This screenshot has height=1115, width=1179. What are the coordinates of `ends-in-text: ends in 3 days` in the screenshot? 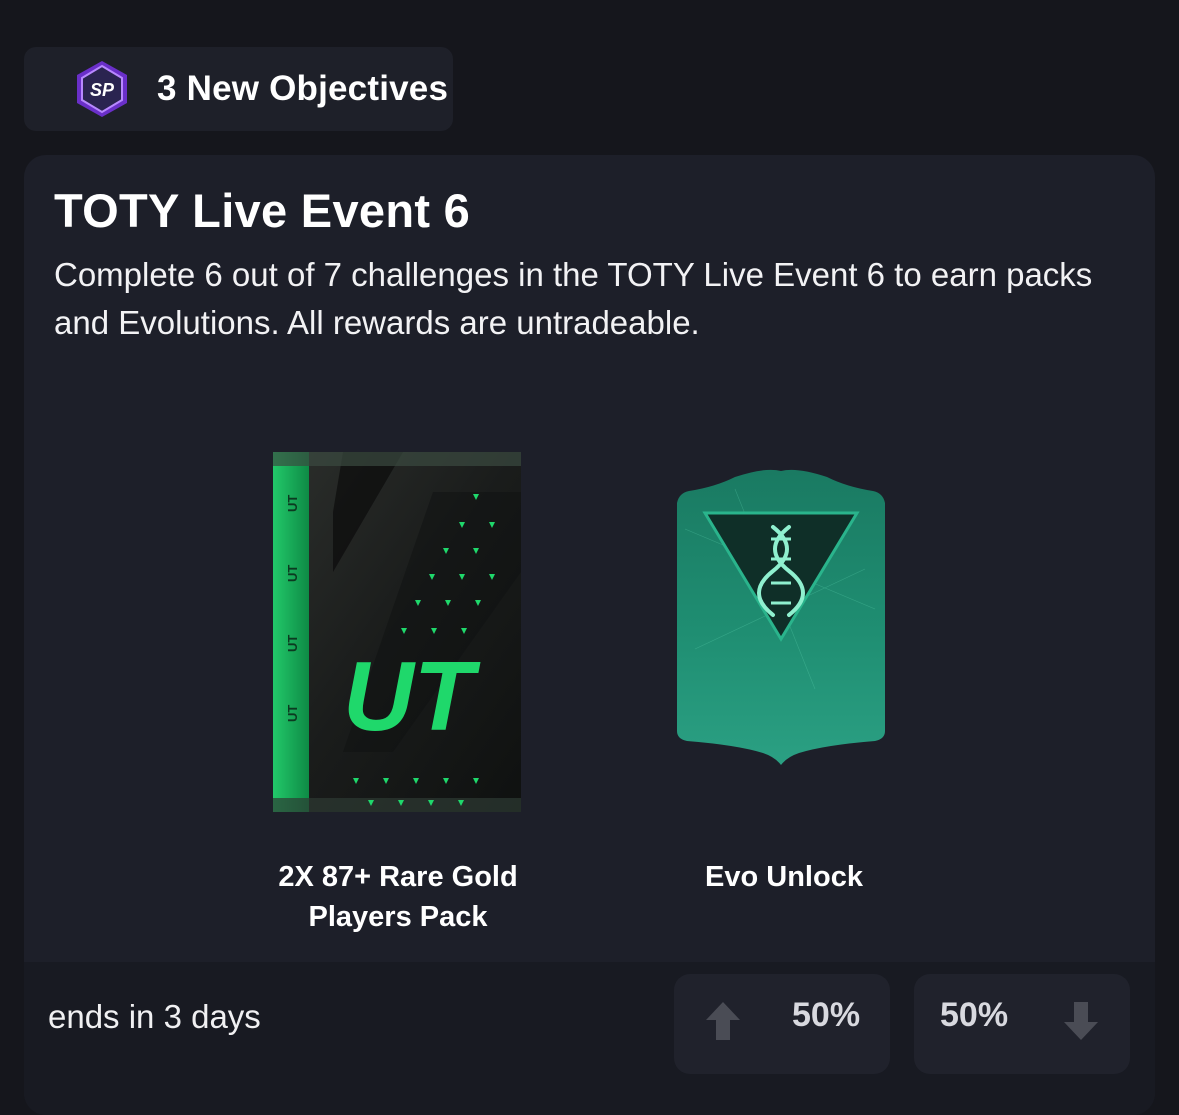 It's located at (154, 1016).